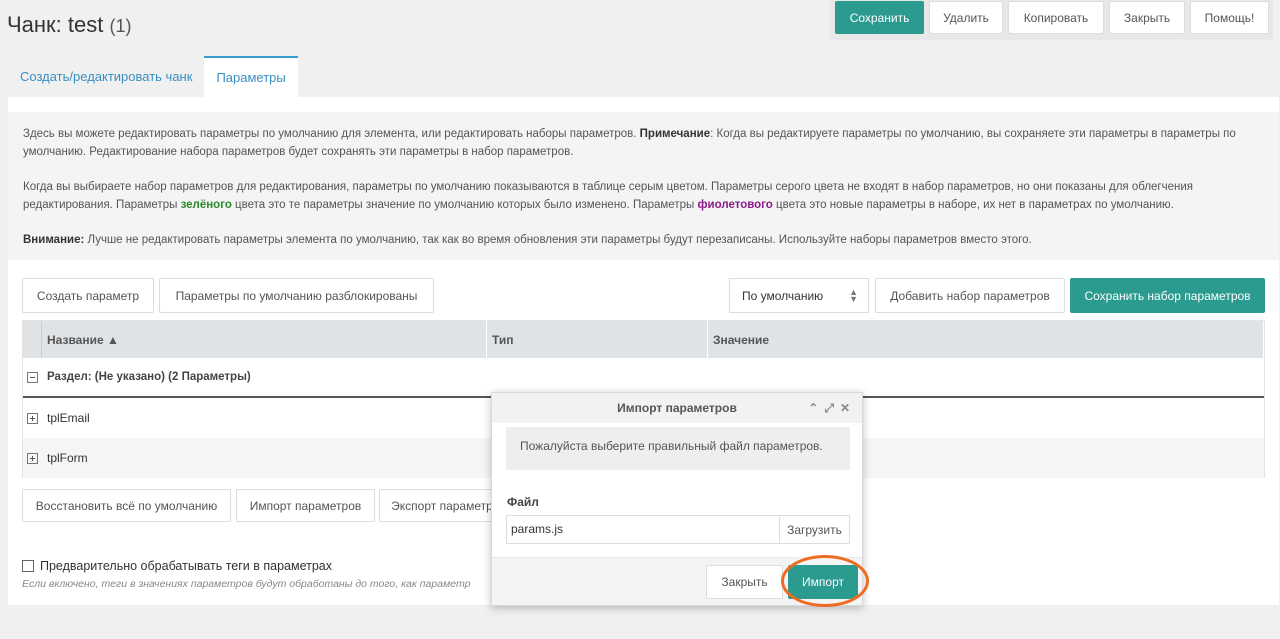 The image size is (1280, 639). I want to click on property-set-select: По умолчанию ▲ ▼, so click(799, 295).